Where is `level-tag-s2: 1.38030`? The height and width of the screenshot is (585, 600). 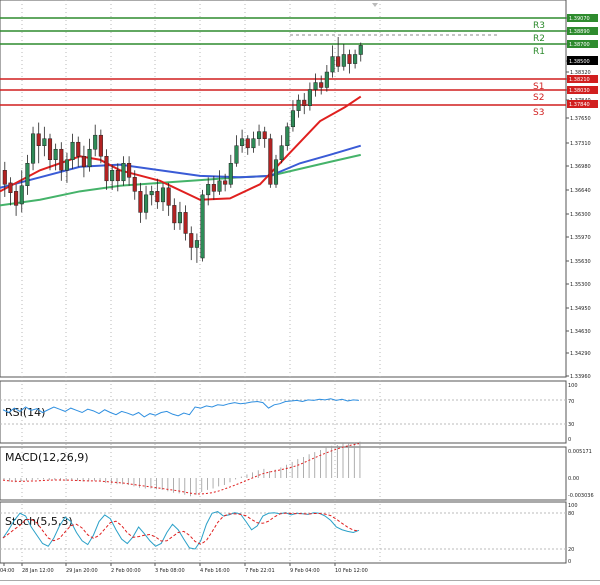
level-tag-s2: 1.38030 is located at coordinates (579, 91).